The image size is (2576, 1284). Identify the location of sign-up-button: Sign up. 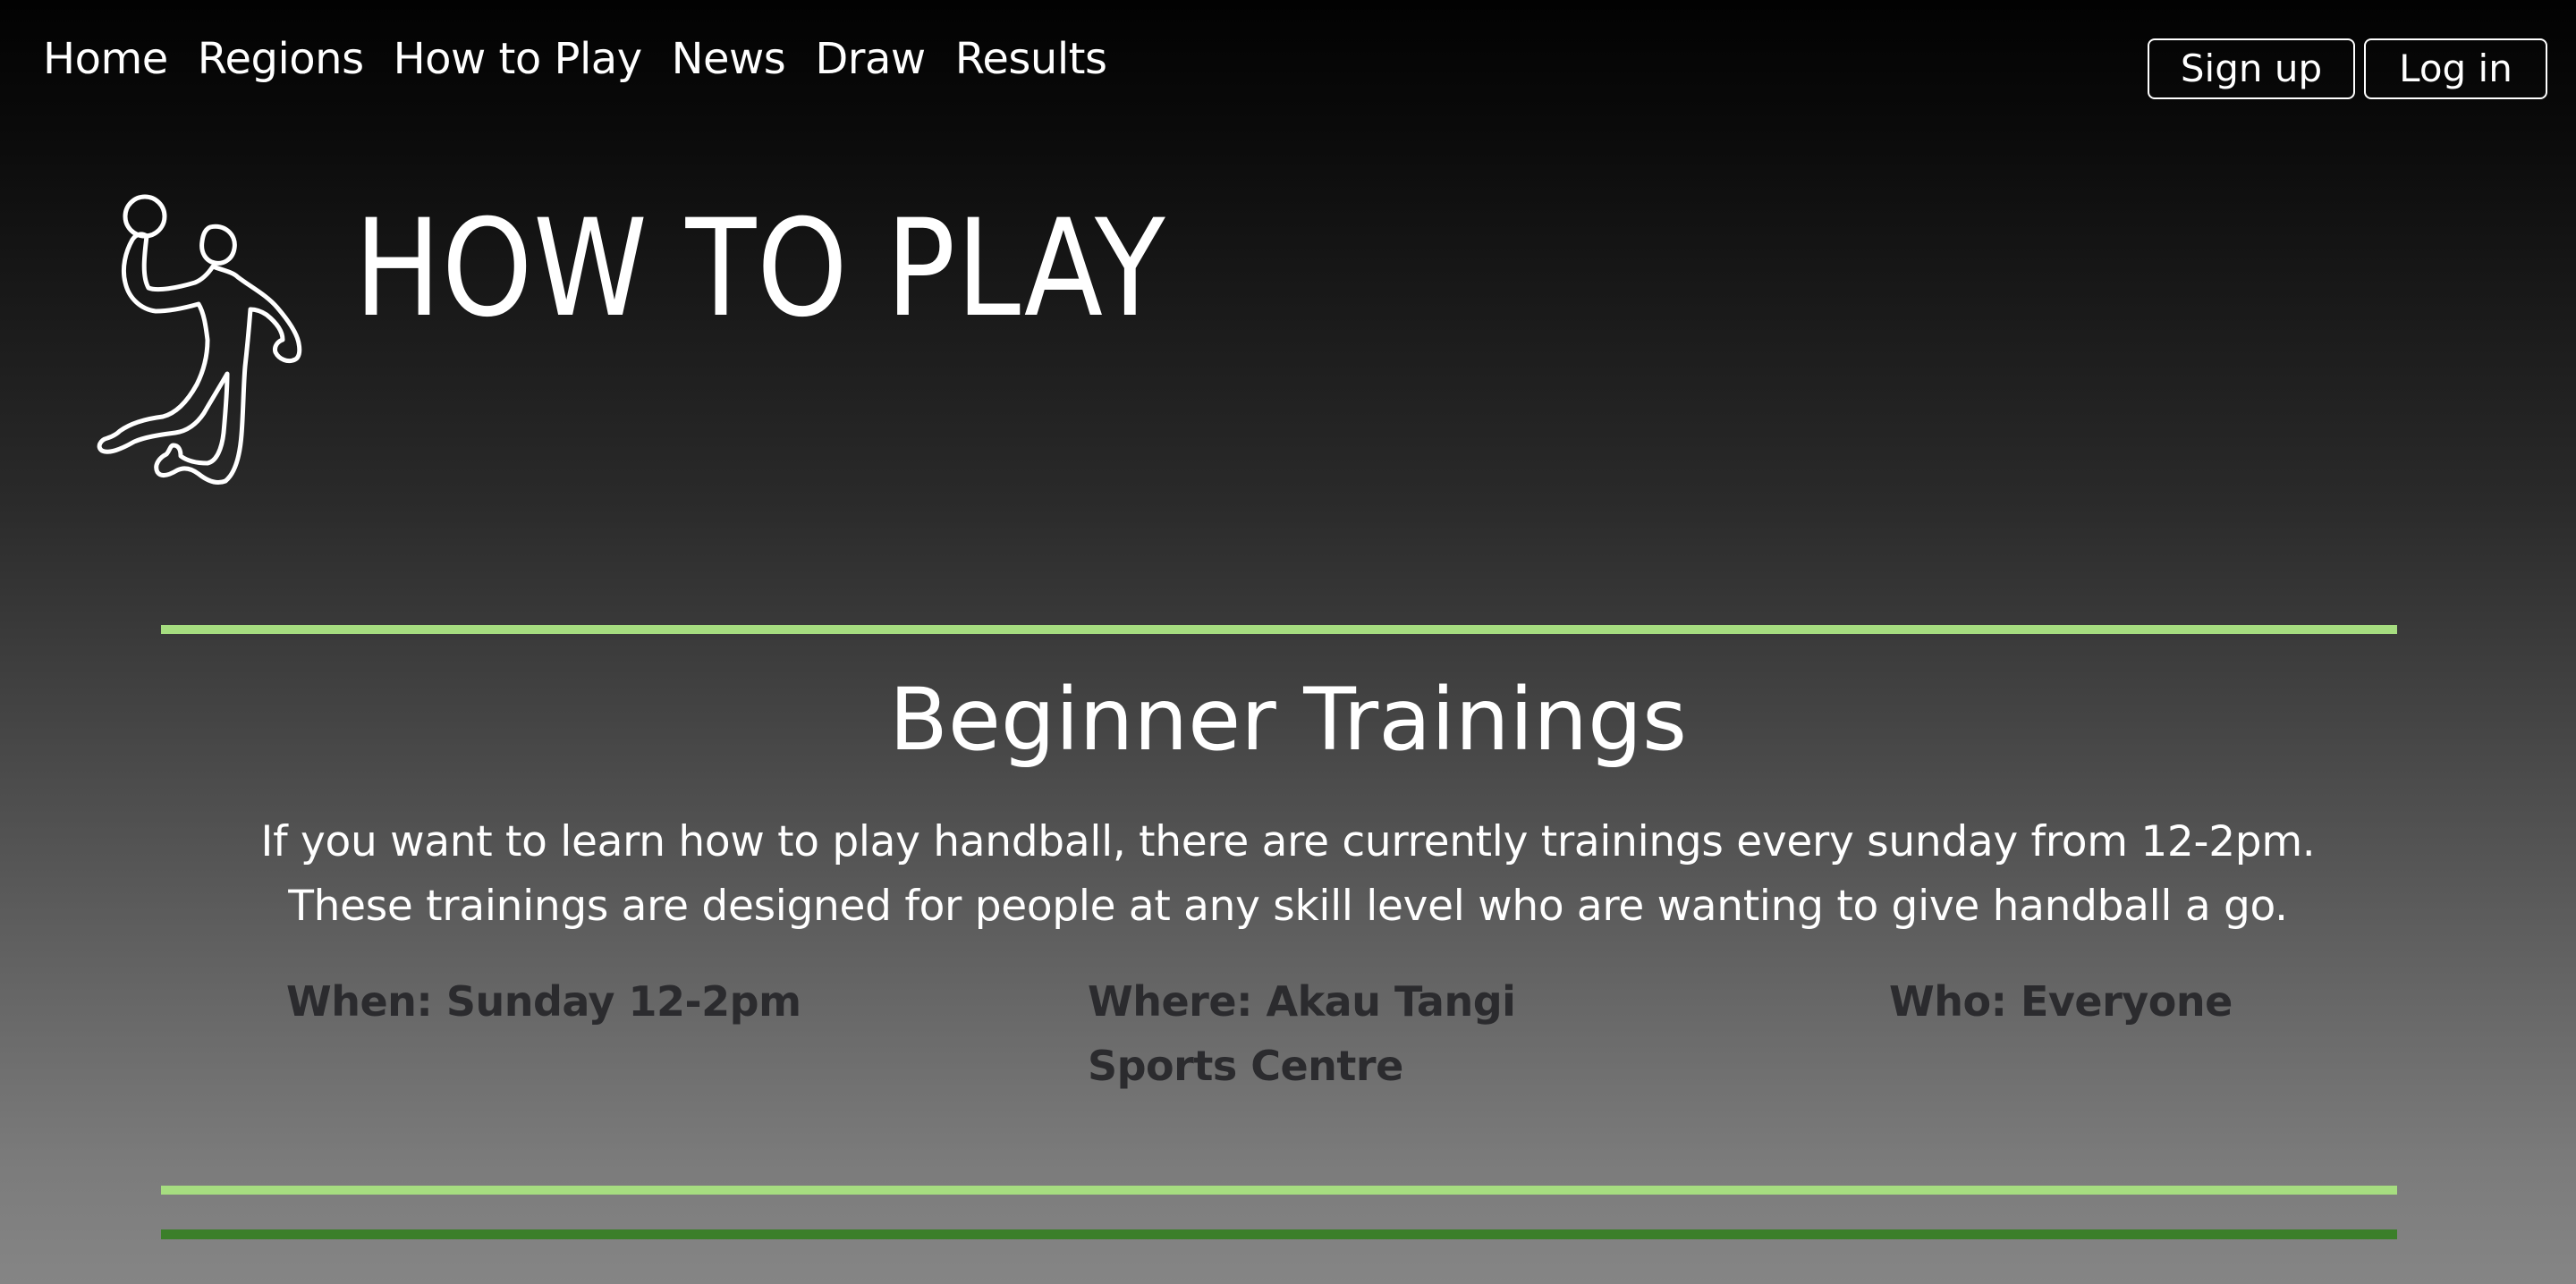
(2251, 68).